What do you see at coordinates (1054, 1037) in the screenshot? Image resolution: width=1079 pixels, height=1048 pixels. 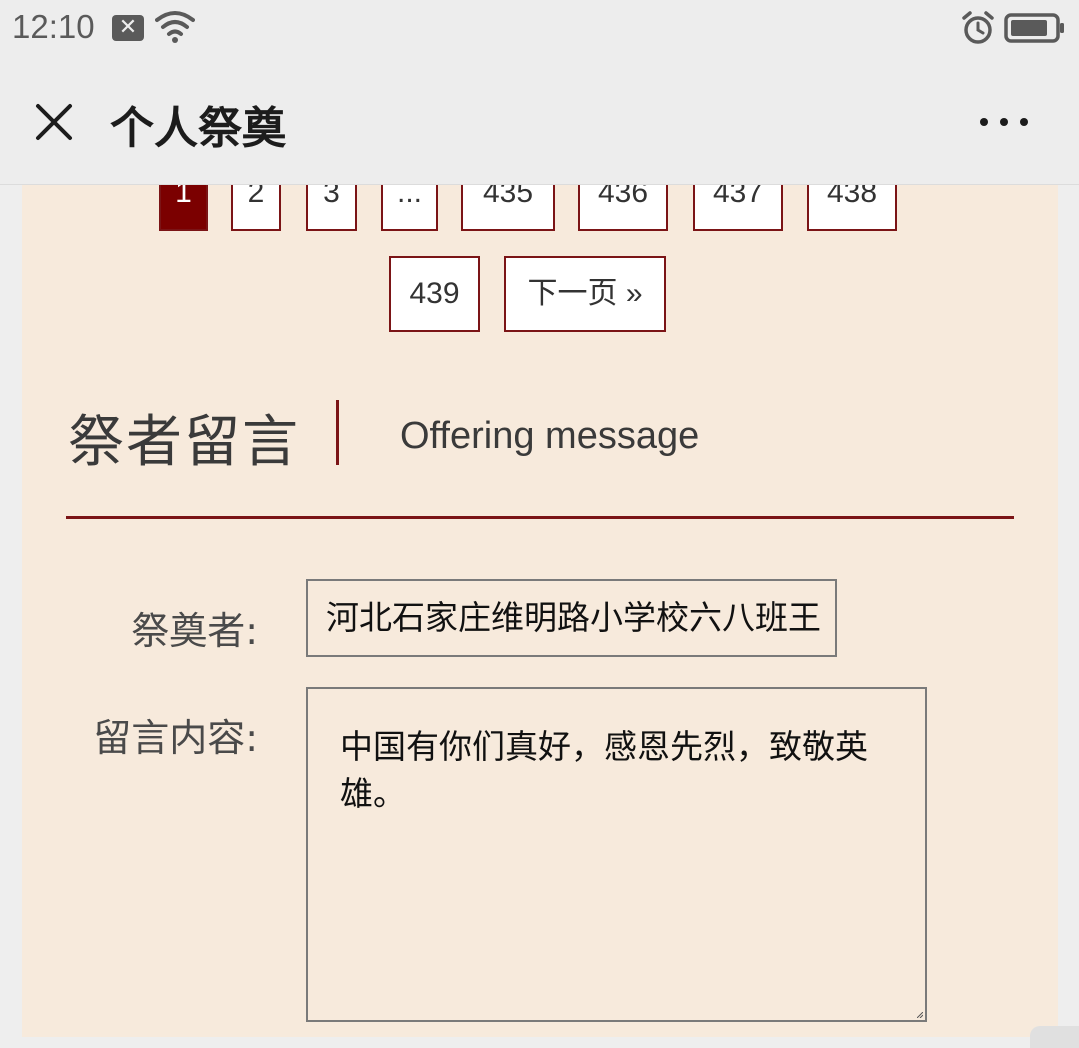 I see `scrollbar-thumb` at bounding box center [1054, 1037].